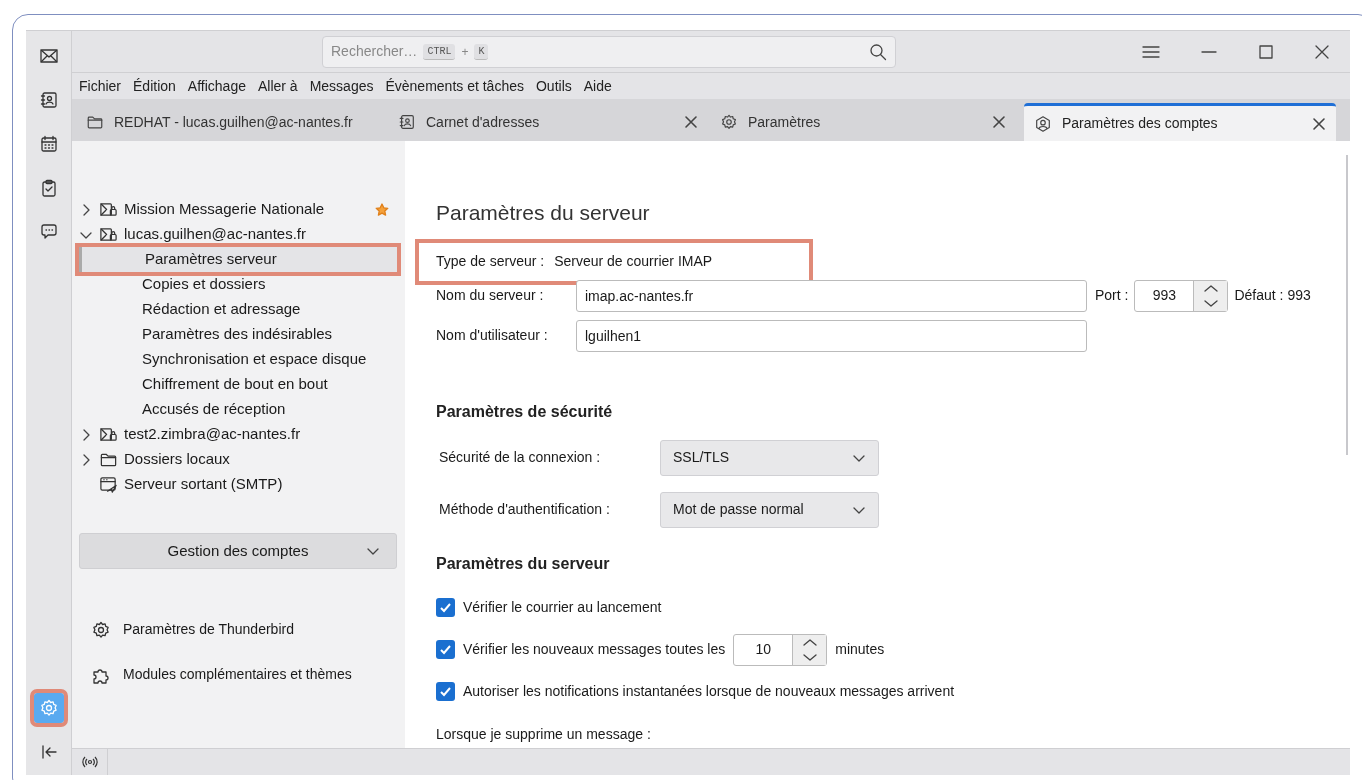 The image size is (1362, 780). I want to click on footer-link: Paramètres de Thunderbird, so click(208, 629).